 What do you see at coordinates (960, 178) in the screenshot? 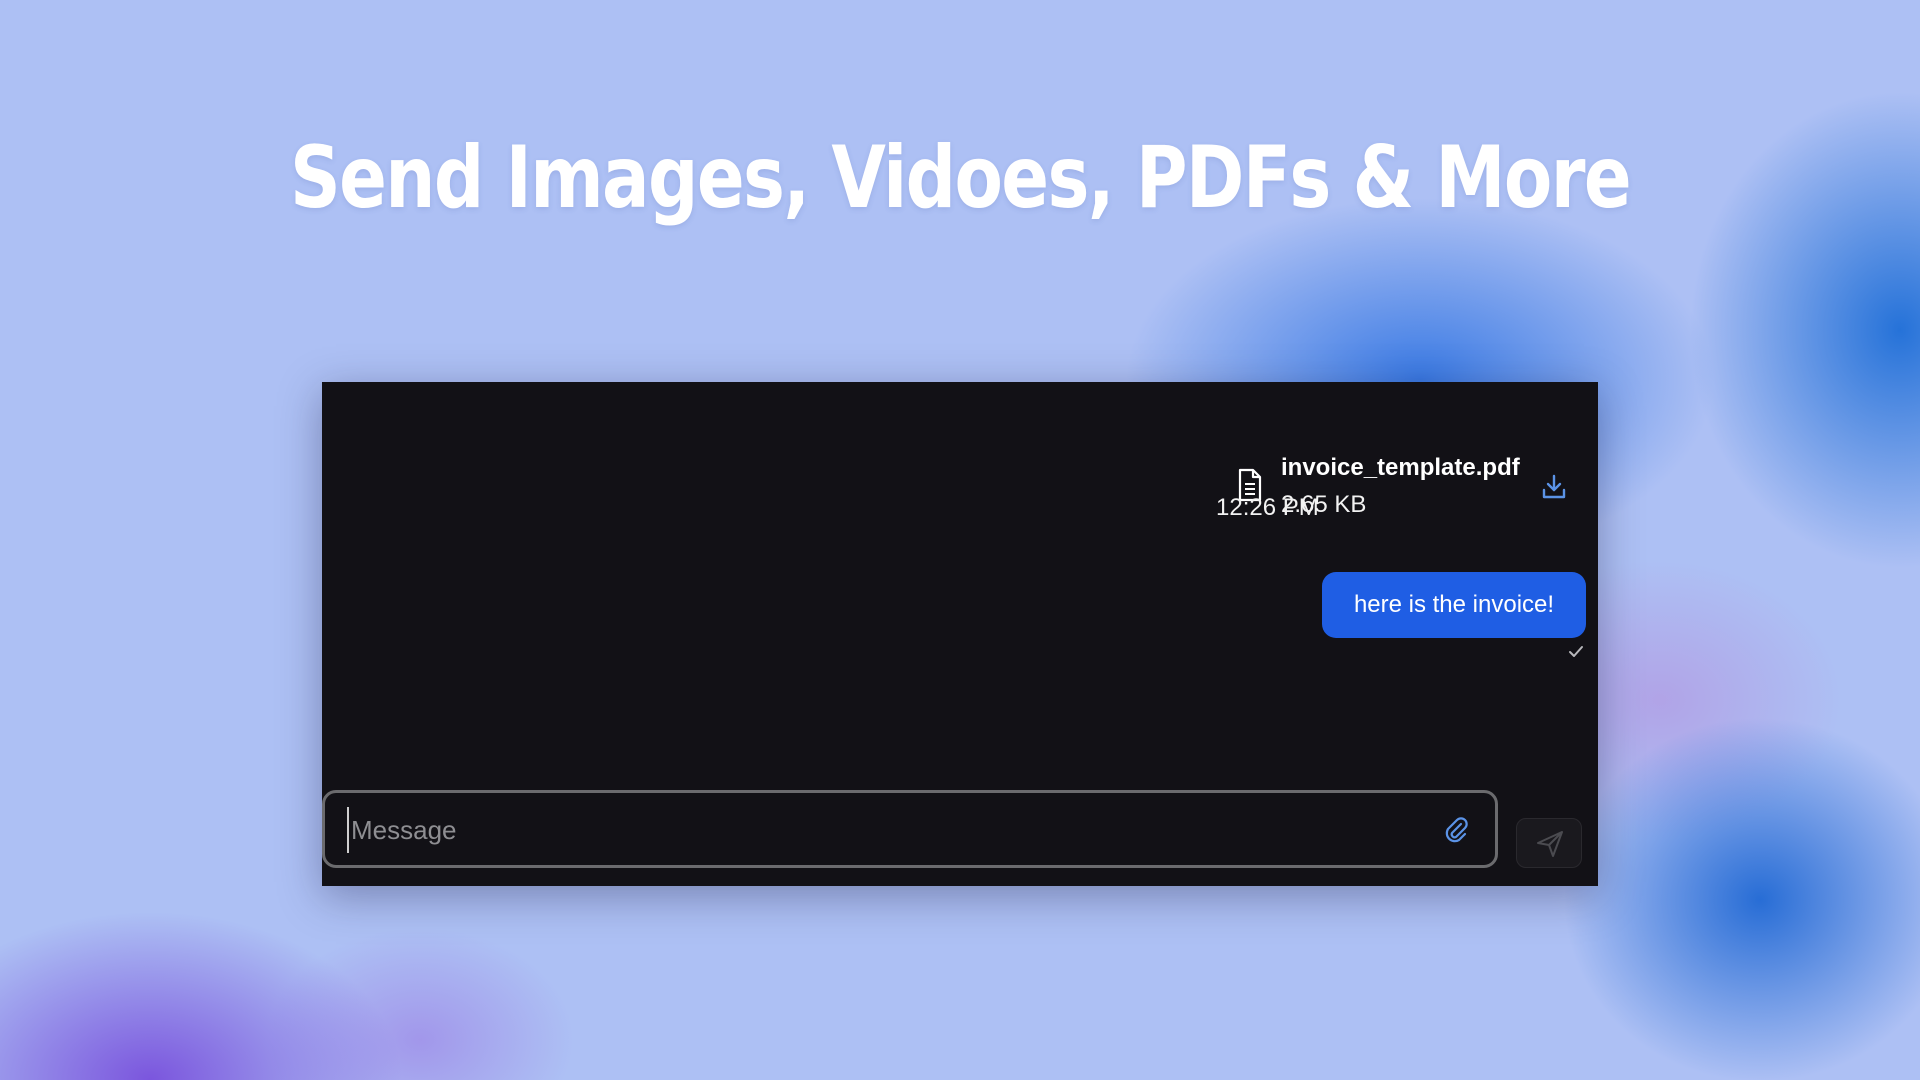
I see `headline: Send Images, Vidoes, PDFs & More` at bounding box center [960, 178].